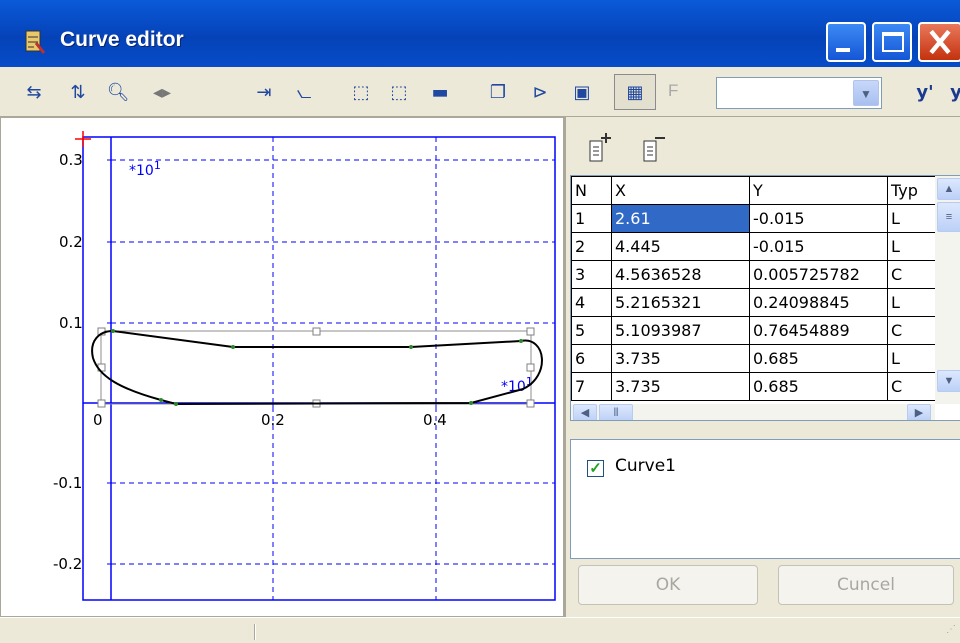  Describe the element at coordinates (911, 190) in the screenshot. I see `column-header: Typ` at that location.